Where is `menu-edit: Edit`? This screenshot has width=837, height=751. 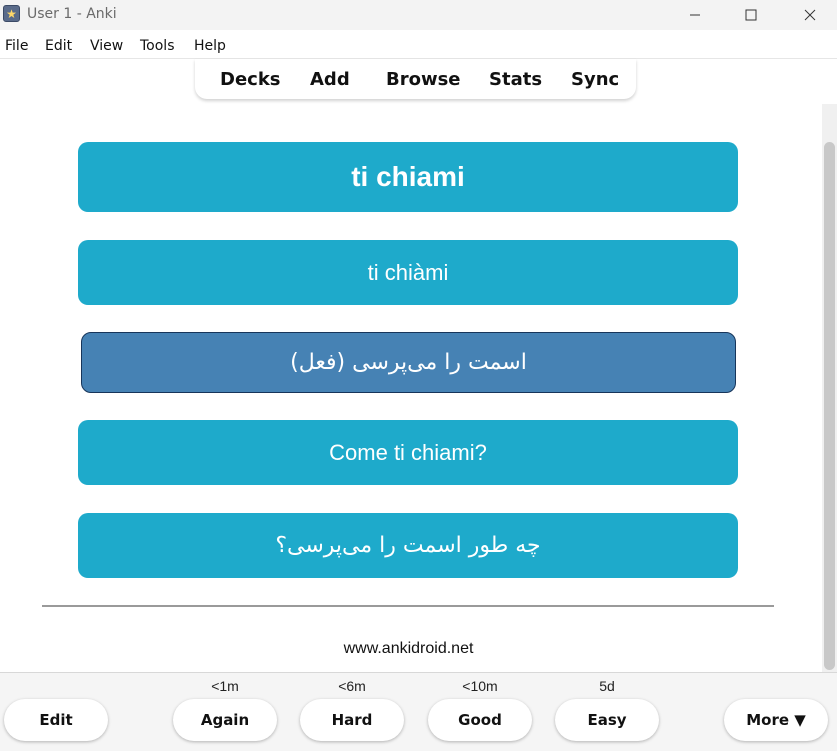
menu-edit: Edit is located at coordinates (58, 46).